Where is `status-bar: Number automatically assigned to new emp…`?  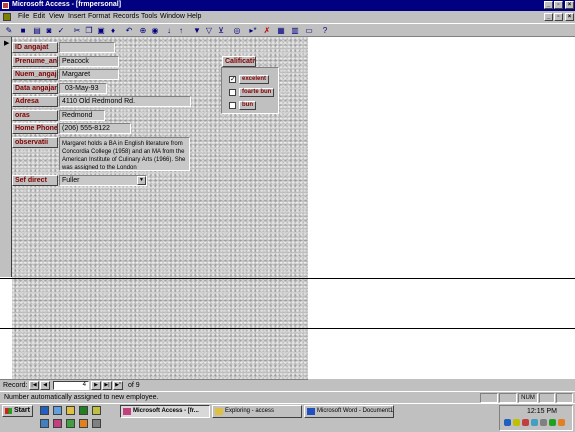 status-bar: Number automatically assigned to new emp… is located at coordinates (287, 397).